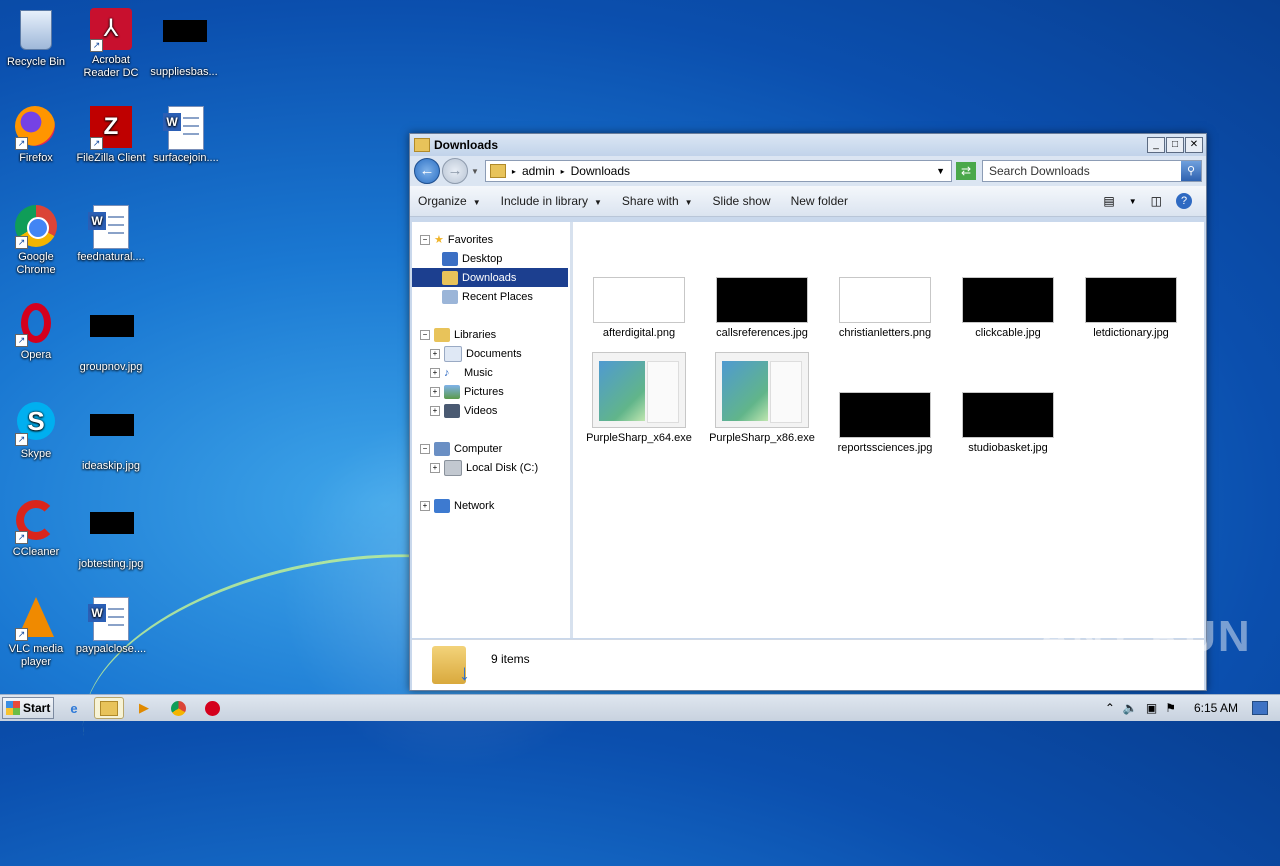  Describe the element at coordinates (762, 308) in the screenshot. I see `file-item: callsreferences.jpg` at that location.